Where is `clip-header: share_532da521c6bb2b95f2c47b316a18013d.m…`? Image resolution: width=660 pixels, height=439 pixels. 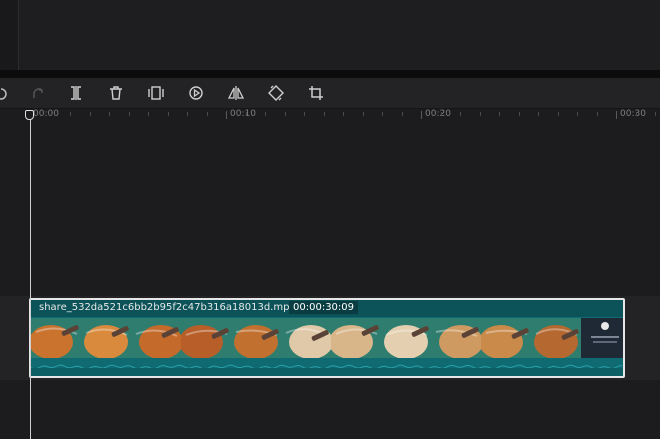 clip-header: share_532da521c6bb2b95f2c47b316a18013d.m… is located at coordinates (327, 308).